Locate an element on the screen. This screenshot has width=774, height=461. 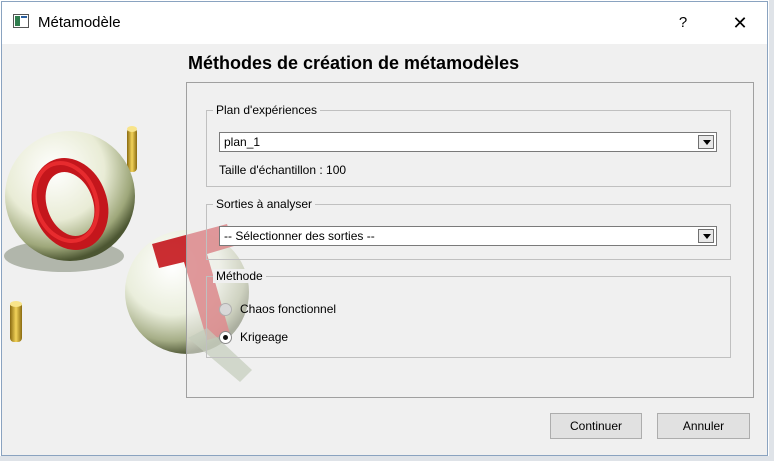
close-icon: ✕ is located at coordinates (740, 23).